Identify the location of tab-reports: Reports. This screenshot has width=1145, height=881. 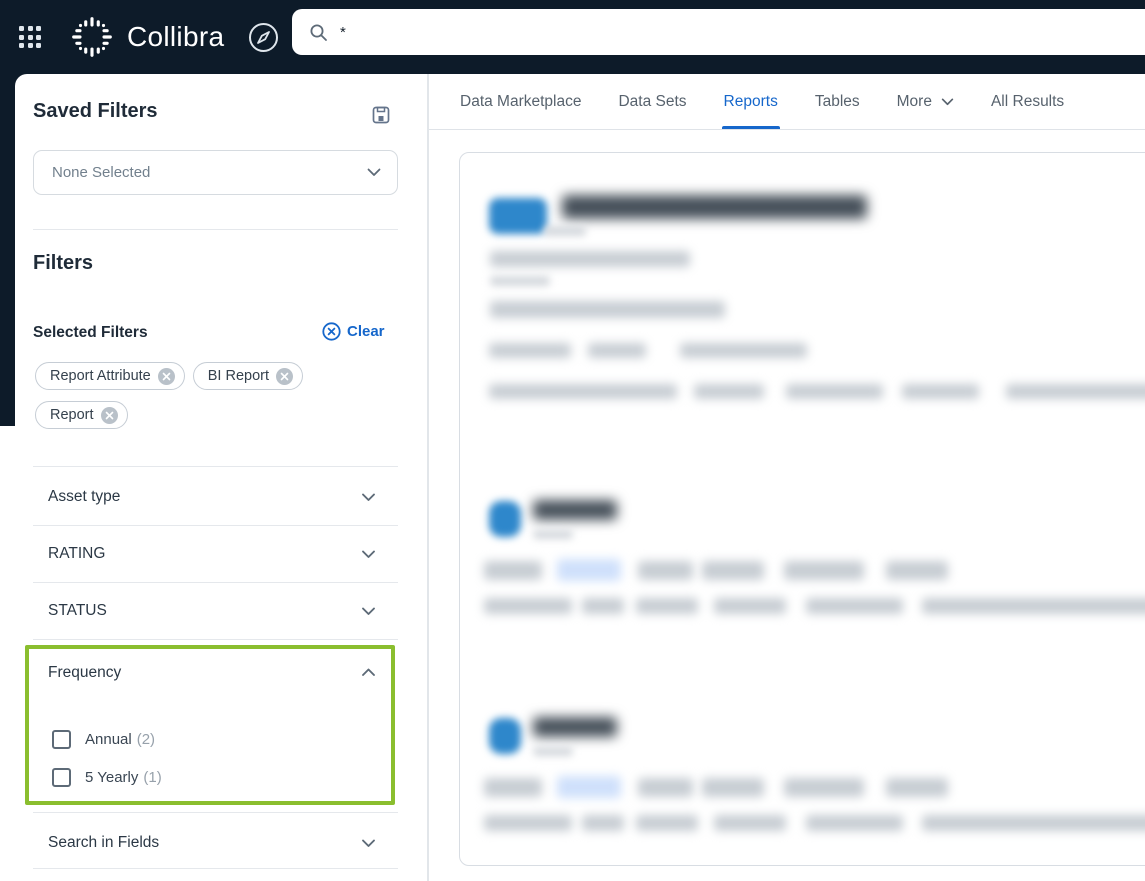
(751, 101).